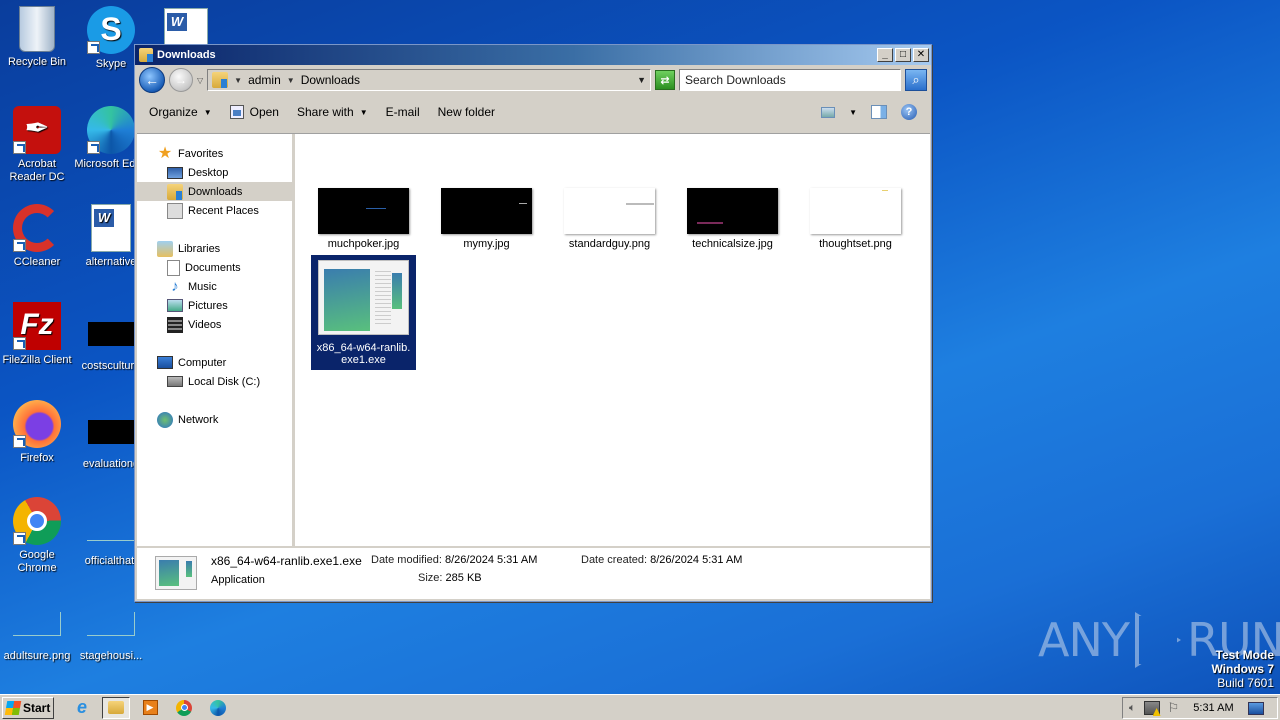 This screenshot has width=1280, height=720. I want to click on back-button: ←, so click(152, 80).